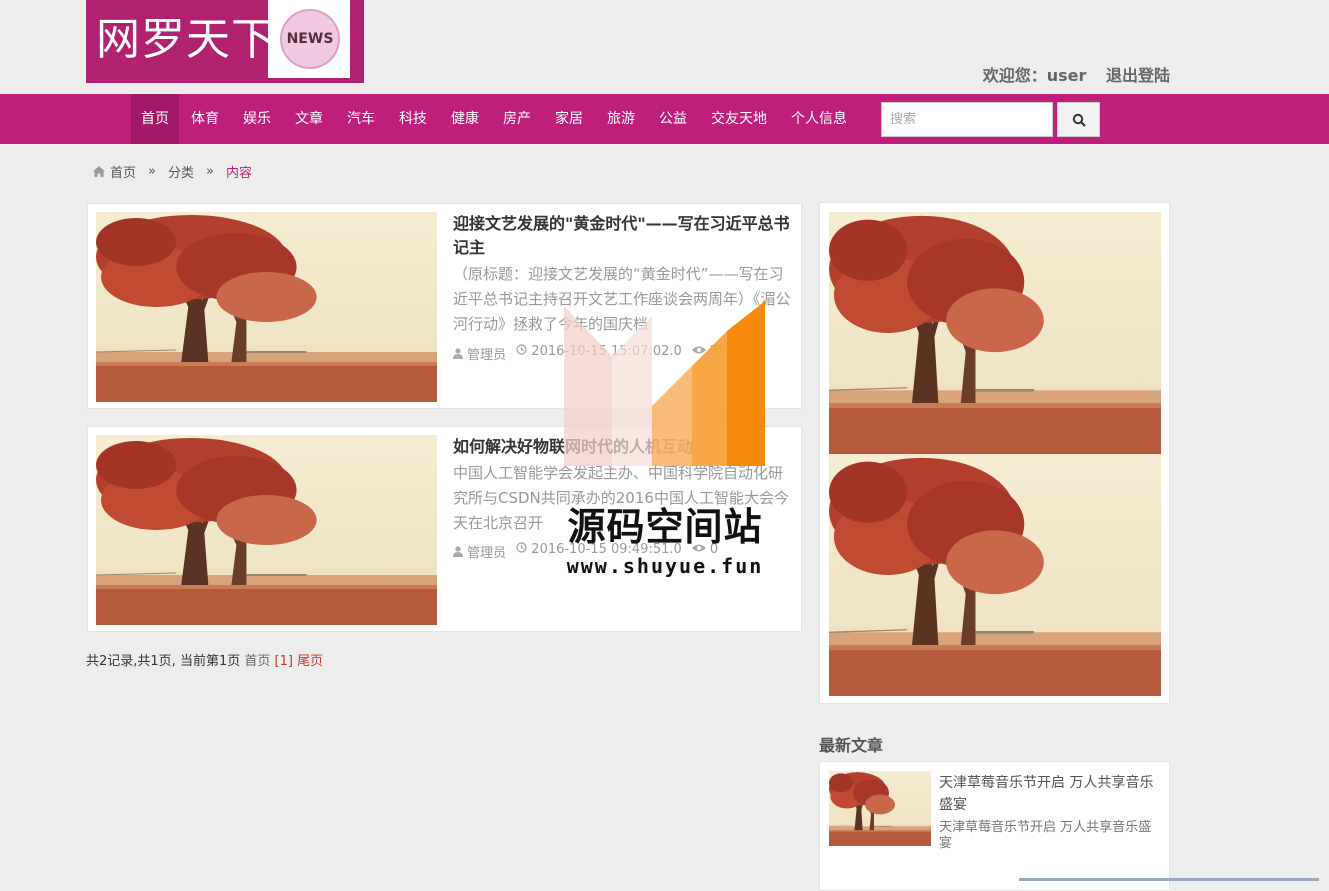 The height and width of the screenshot is (891, 1329). I want to click on nav-item-articles: 文章, so click(309, 119).